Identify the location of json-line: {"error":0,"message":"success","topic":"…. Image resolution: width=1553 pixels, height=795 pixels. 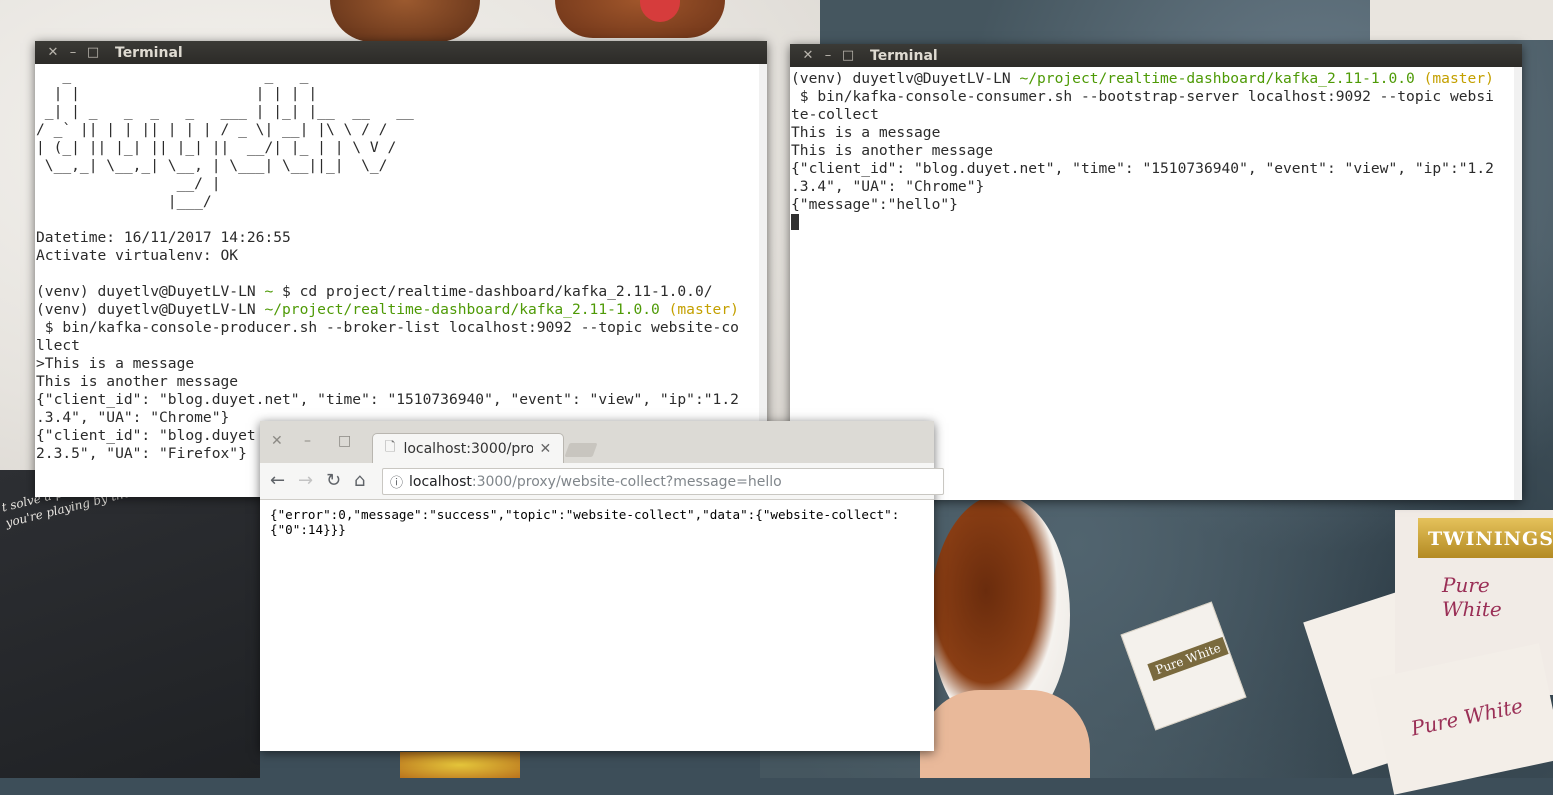
(585, 514).